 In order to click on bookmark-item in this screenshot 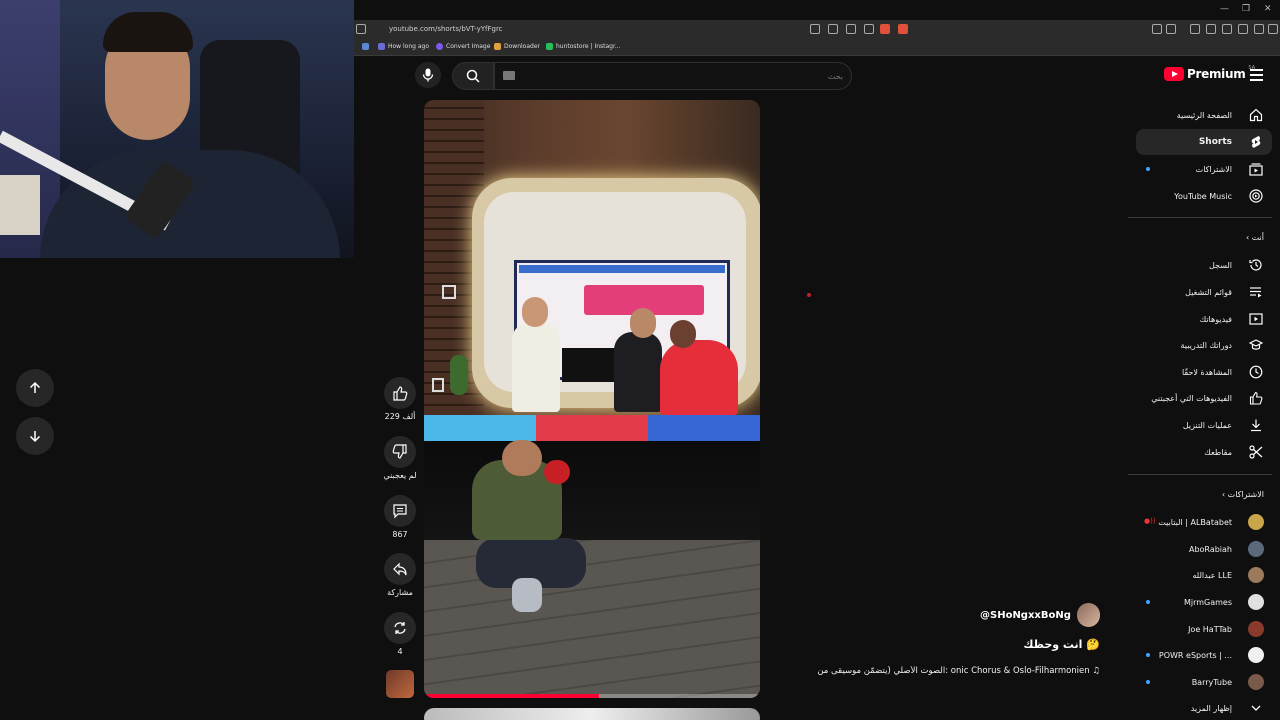, I will do `click(365, 46)`.